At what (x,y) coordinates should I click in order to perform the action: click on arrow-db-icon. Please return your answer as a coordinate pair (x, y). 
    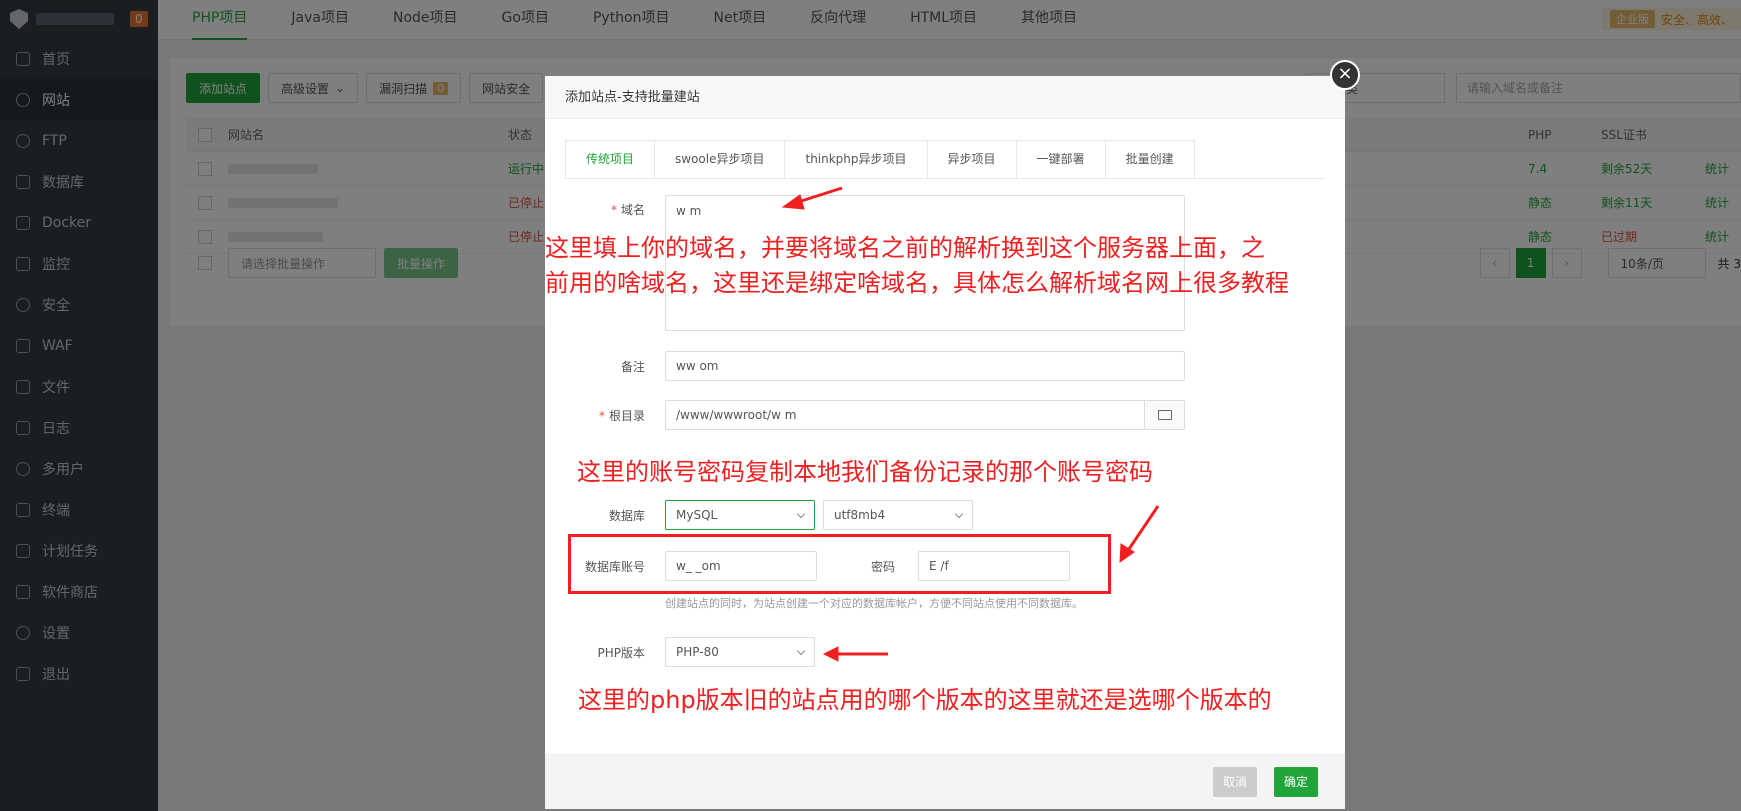
    Looking at the image, I should click on (1142, 529).